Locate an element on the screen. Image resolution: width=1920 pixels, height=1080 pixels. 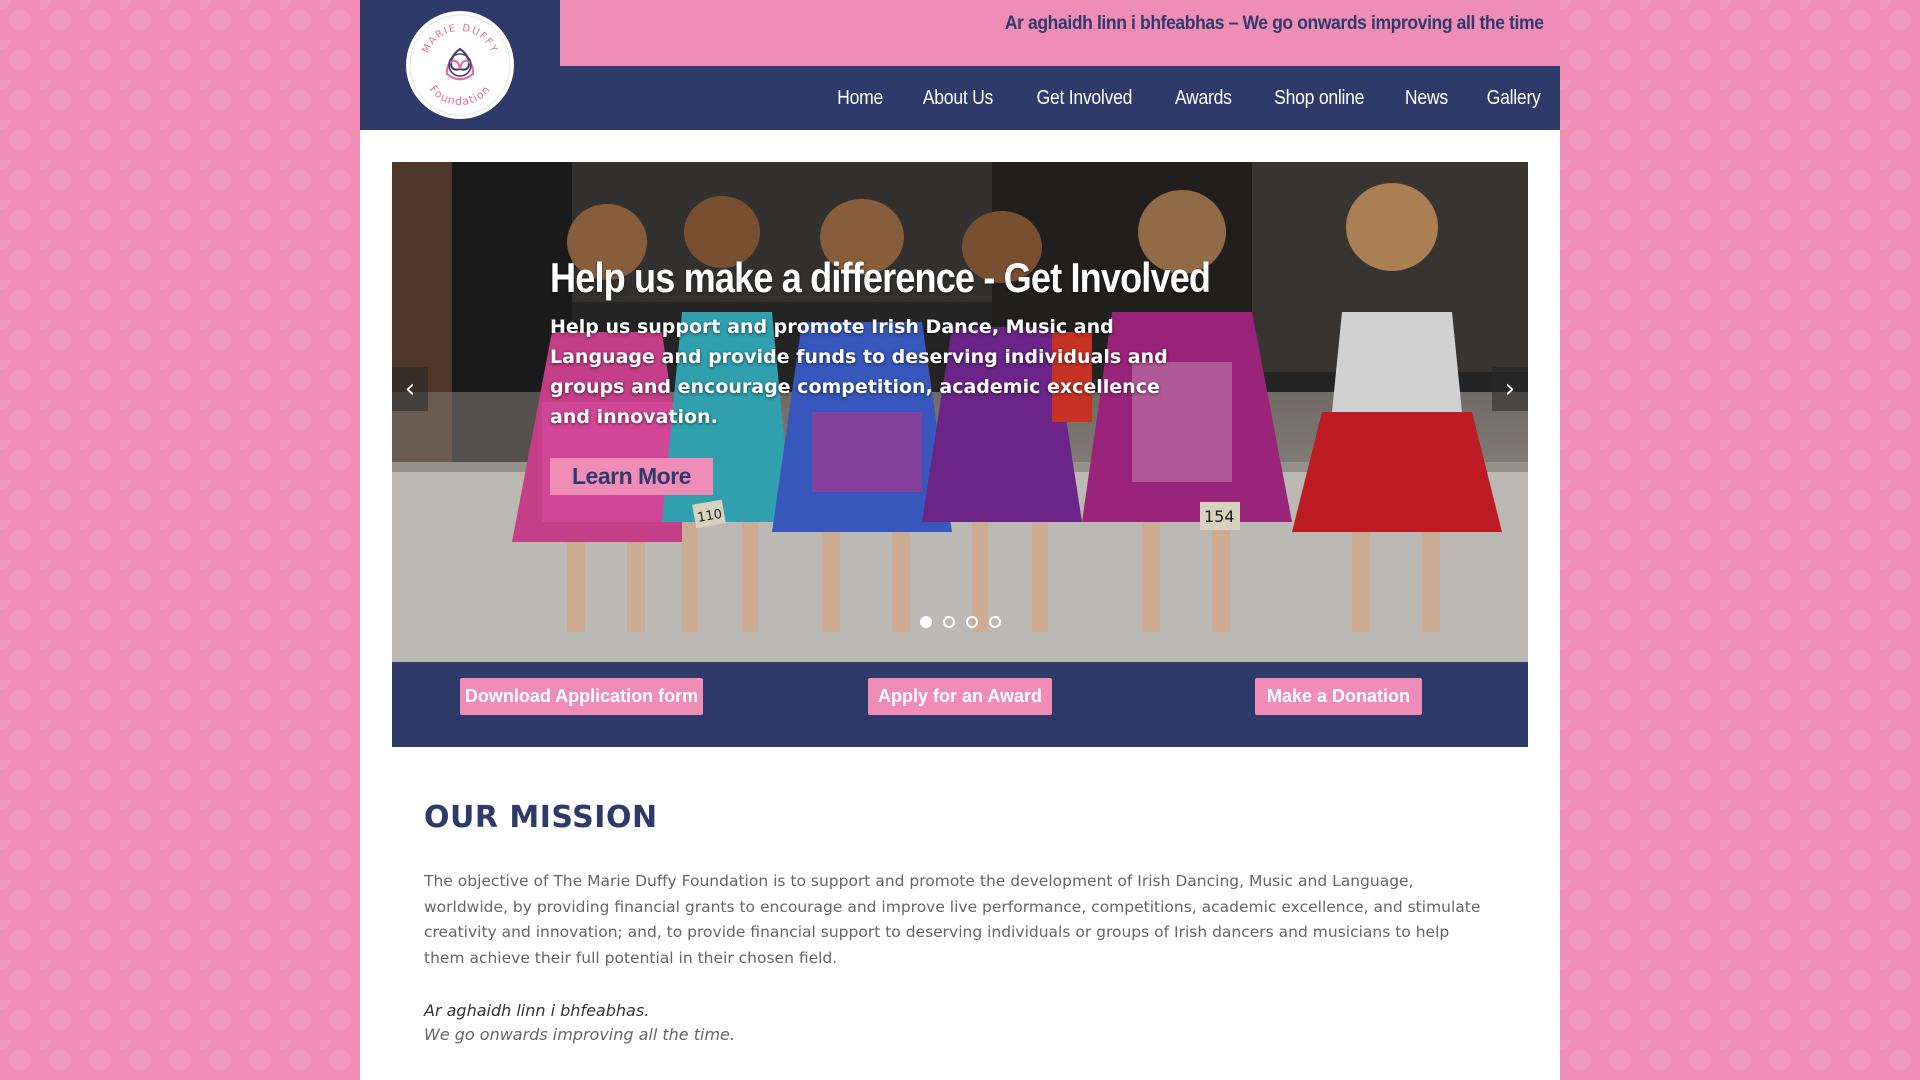
mission-title: OUR MISSION is located at coordinates (541, 817).